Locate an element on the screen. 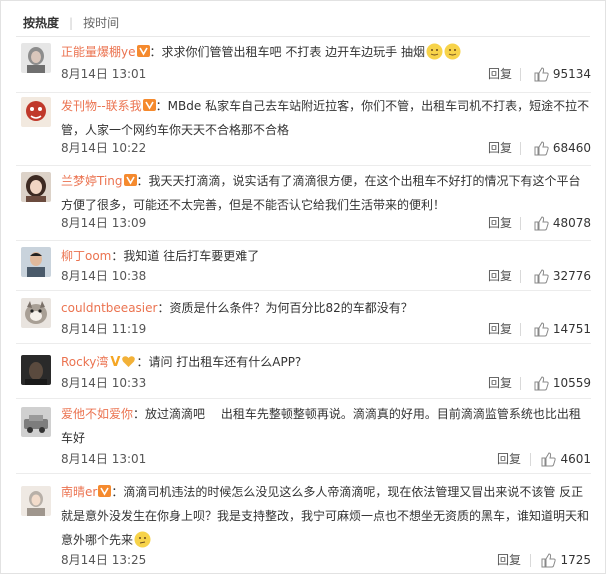  like-button: 48078 is located at coordinates (562, 223).